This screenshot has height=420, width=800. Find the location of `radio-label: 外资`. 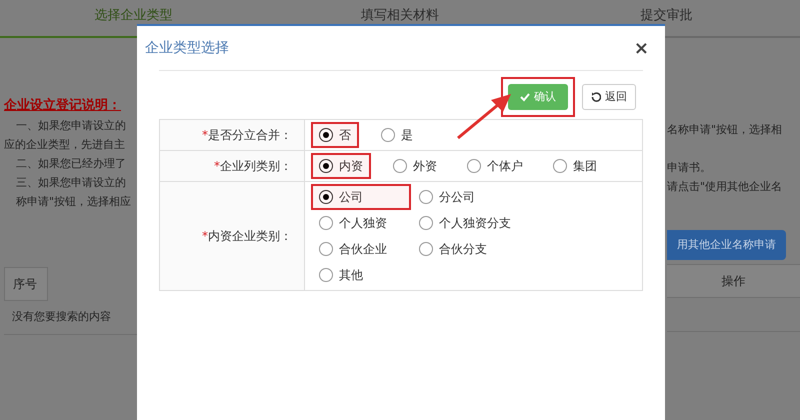

radio-label: 外资 is located at coordinates (425, 166).